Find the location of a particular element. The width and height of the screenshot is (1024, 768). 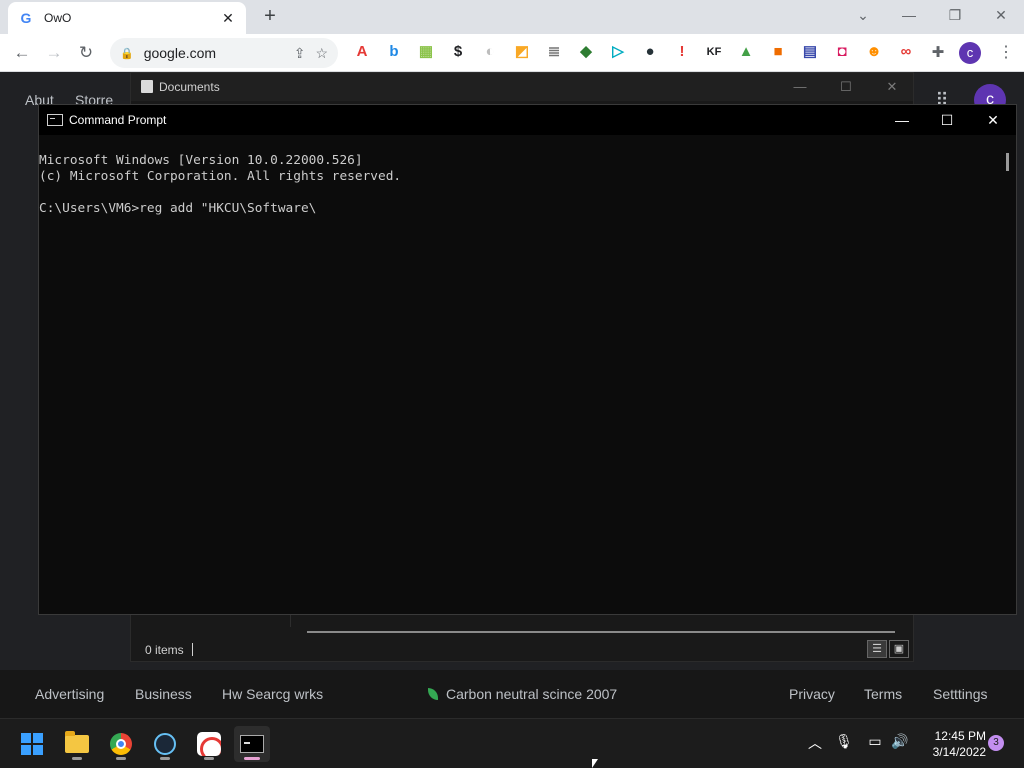

explorer-maximize-button: ☐ is located at coordinates (846, 87).